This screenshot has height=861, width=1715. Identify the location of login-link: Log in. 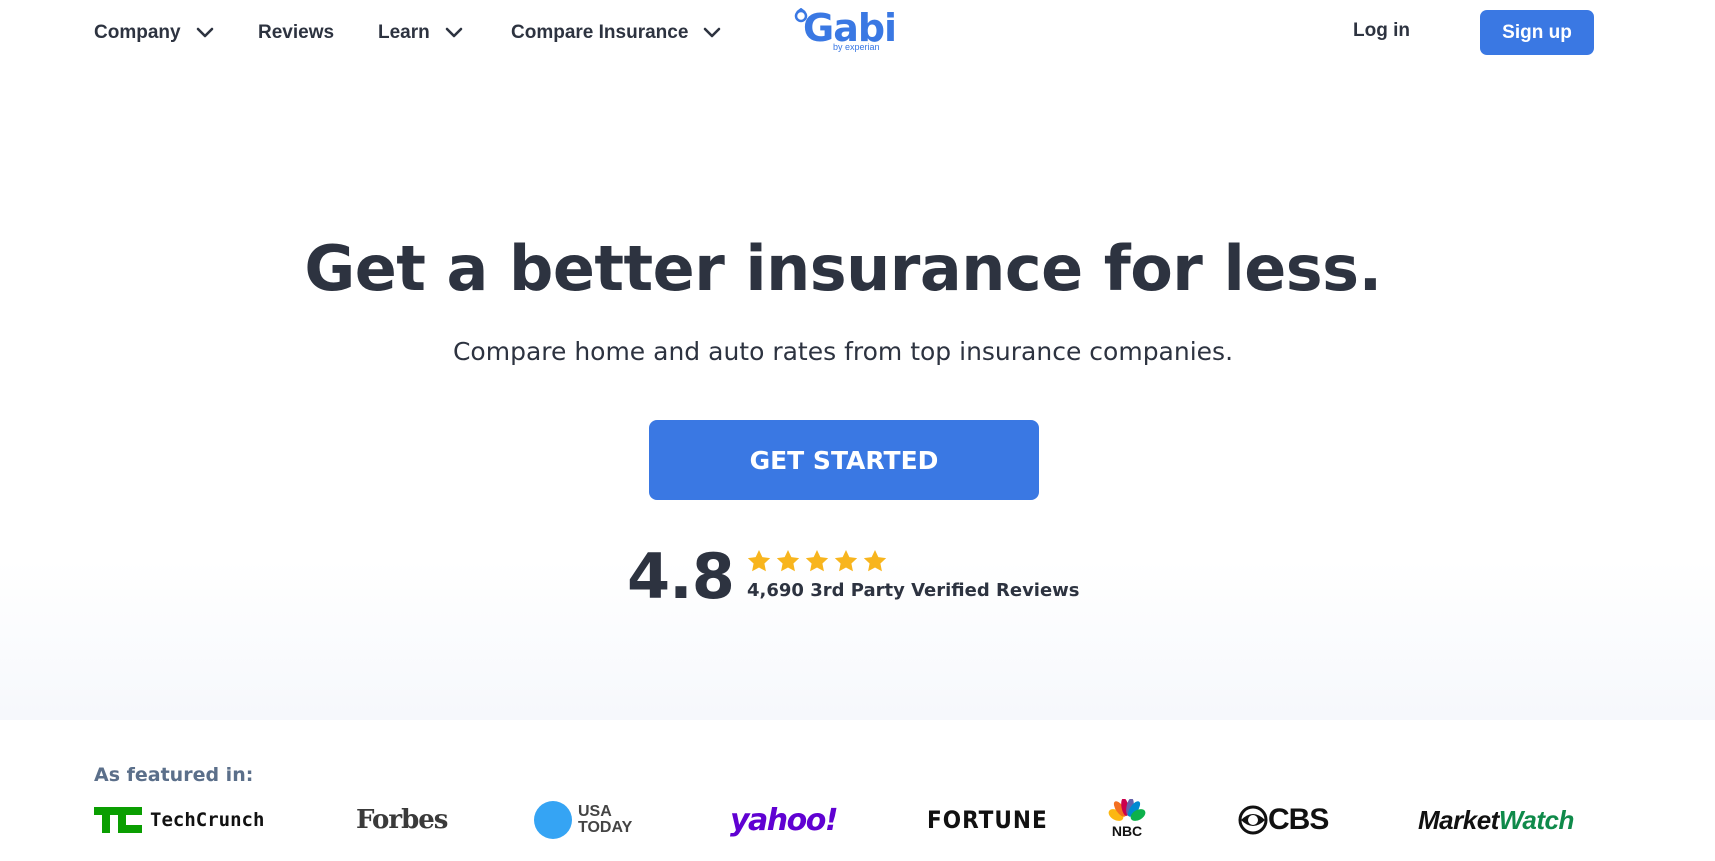
(1381, 31).